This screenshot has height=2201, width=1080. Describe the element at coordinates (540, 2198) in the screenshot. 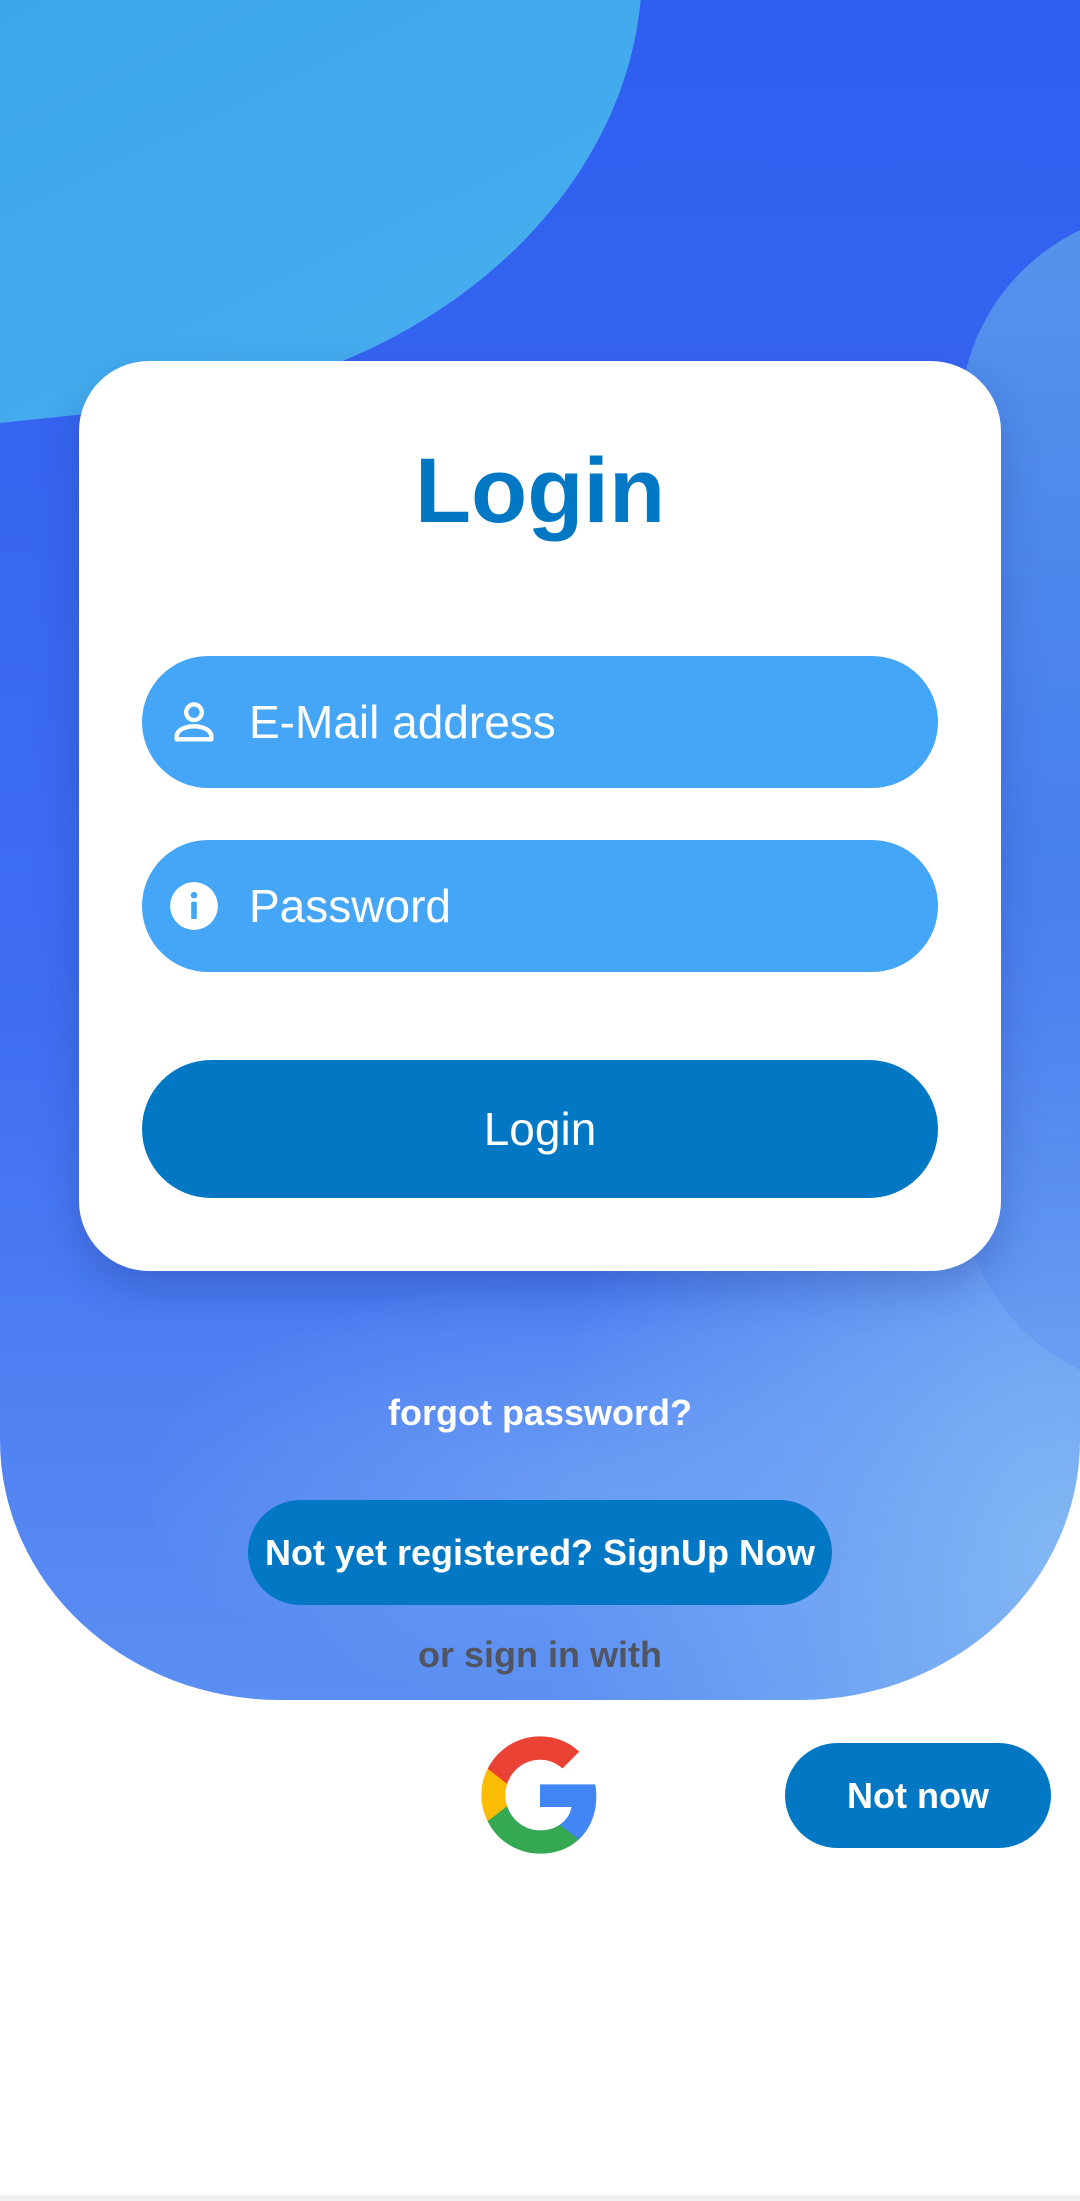

I see `bottom-divider` at that location.